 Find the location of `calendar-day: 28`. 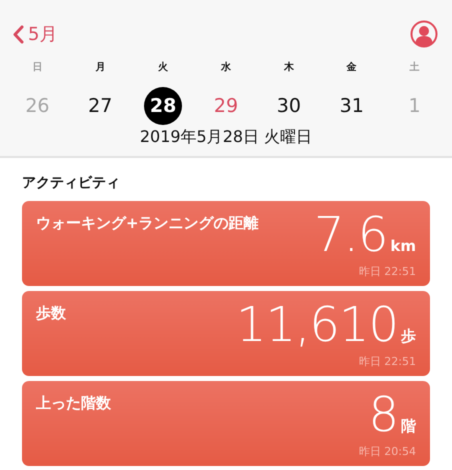

calendar-day: 28 is located at coordinates (163, 106).